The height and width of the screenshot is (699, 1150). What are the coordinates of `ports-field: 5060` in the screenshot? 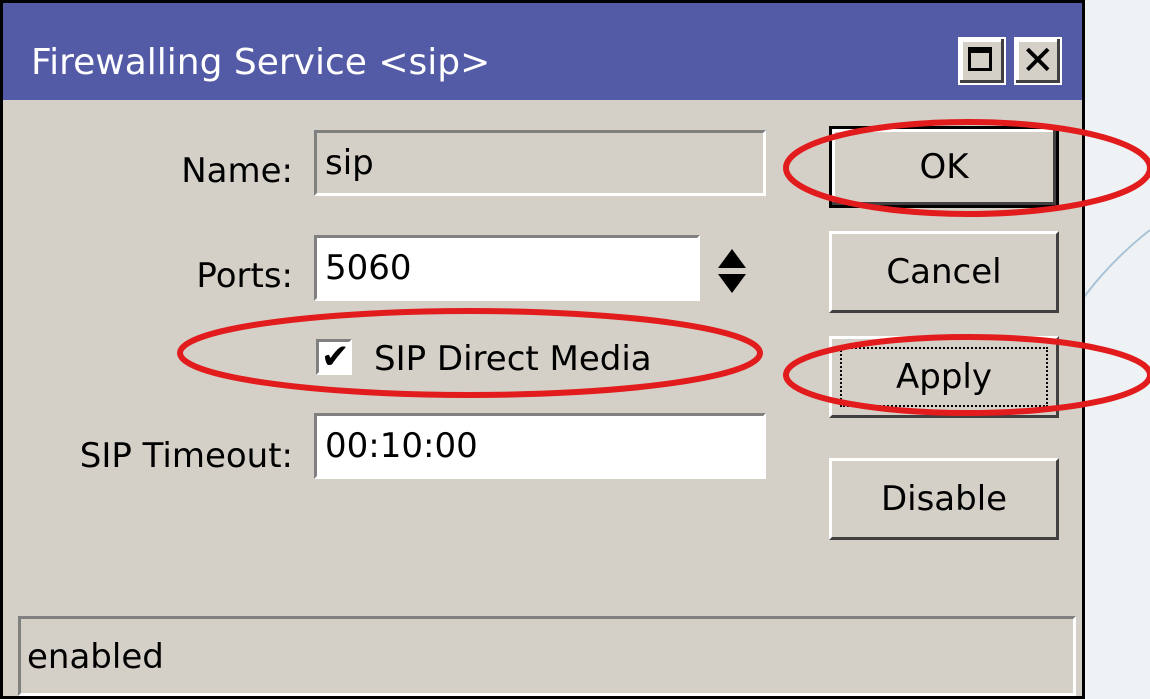 It's located at (507, 268).